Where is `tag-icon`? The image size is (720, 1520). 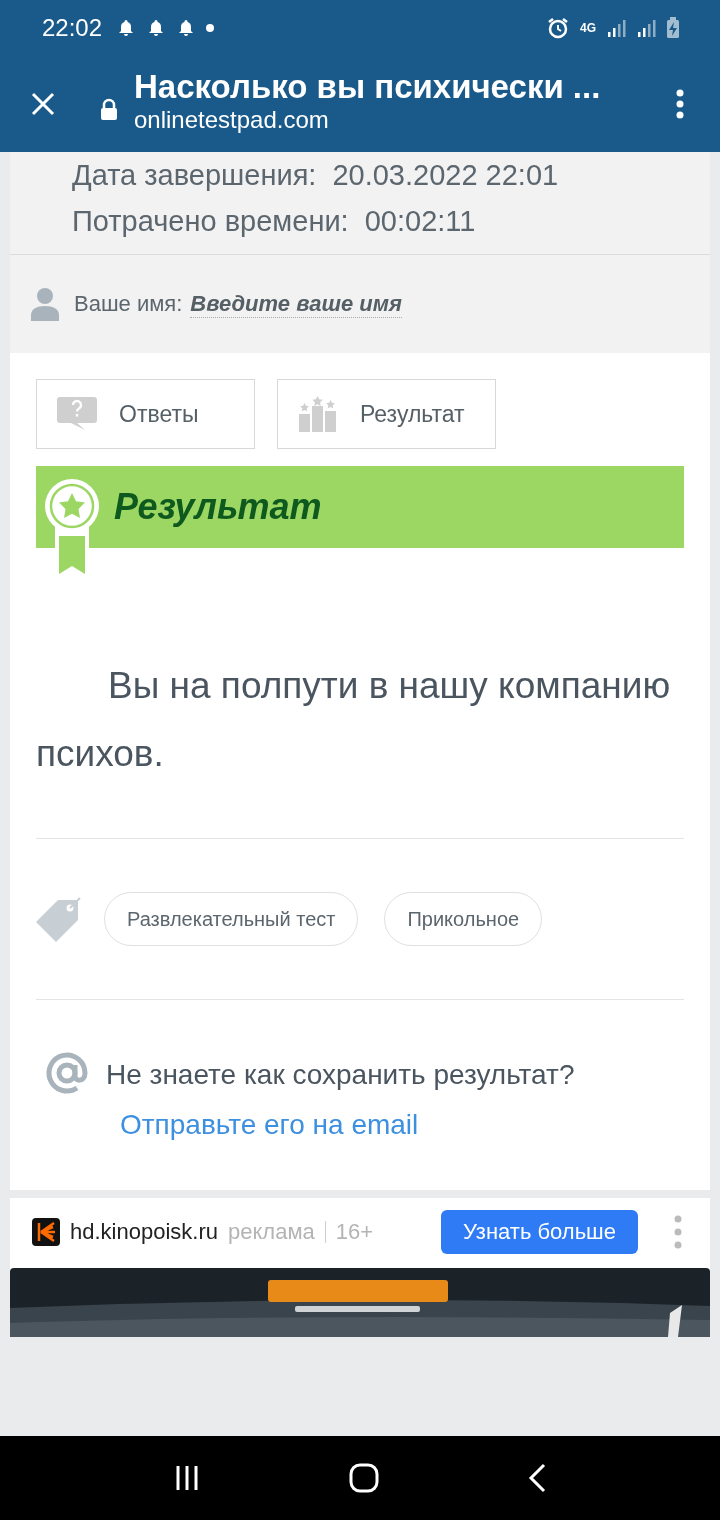 tag-icon is located at coordinates (59, 919).